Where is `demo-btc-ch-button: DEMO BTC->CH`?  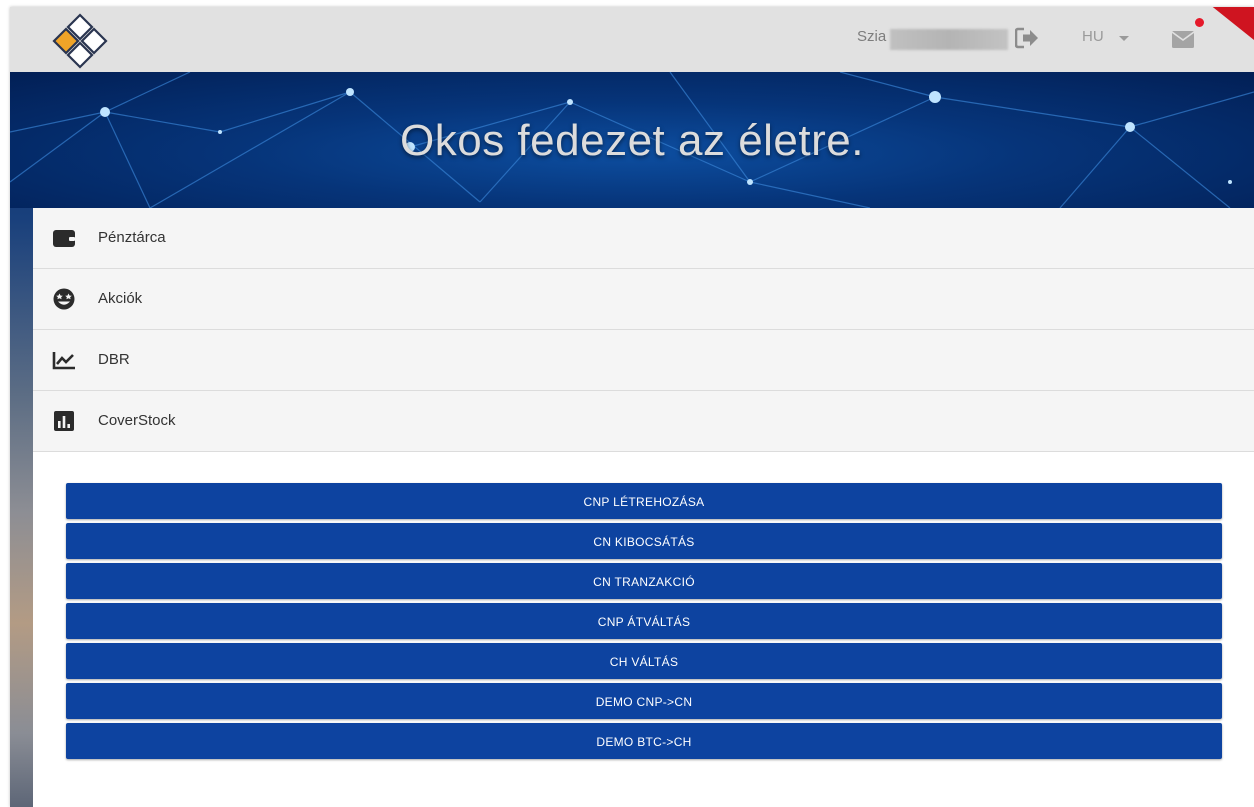
demo-btc-ch-button: DEMO BTC->CH is located at coordinates (644, 741).